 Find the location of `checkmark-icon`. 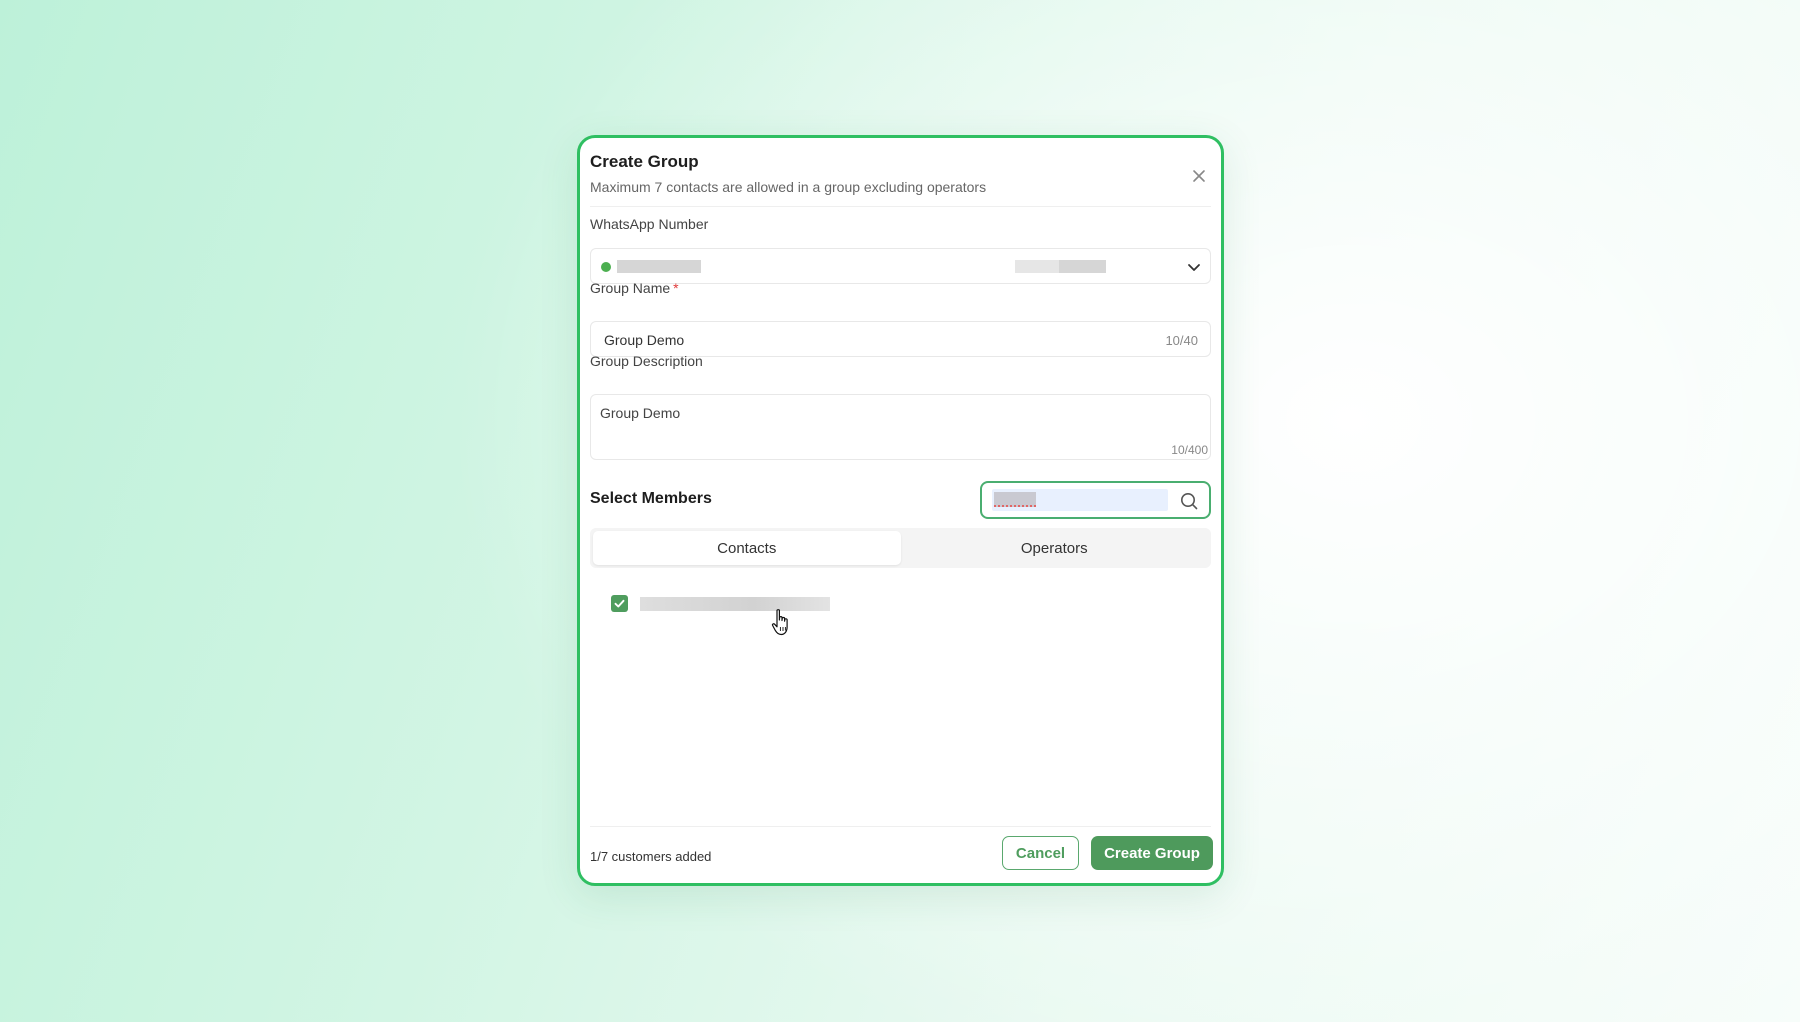

checkmark-icon is located at coordinates (619, 603).